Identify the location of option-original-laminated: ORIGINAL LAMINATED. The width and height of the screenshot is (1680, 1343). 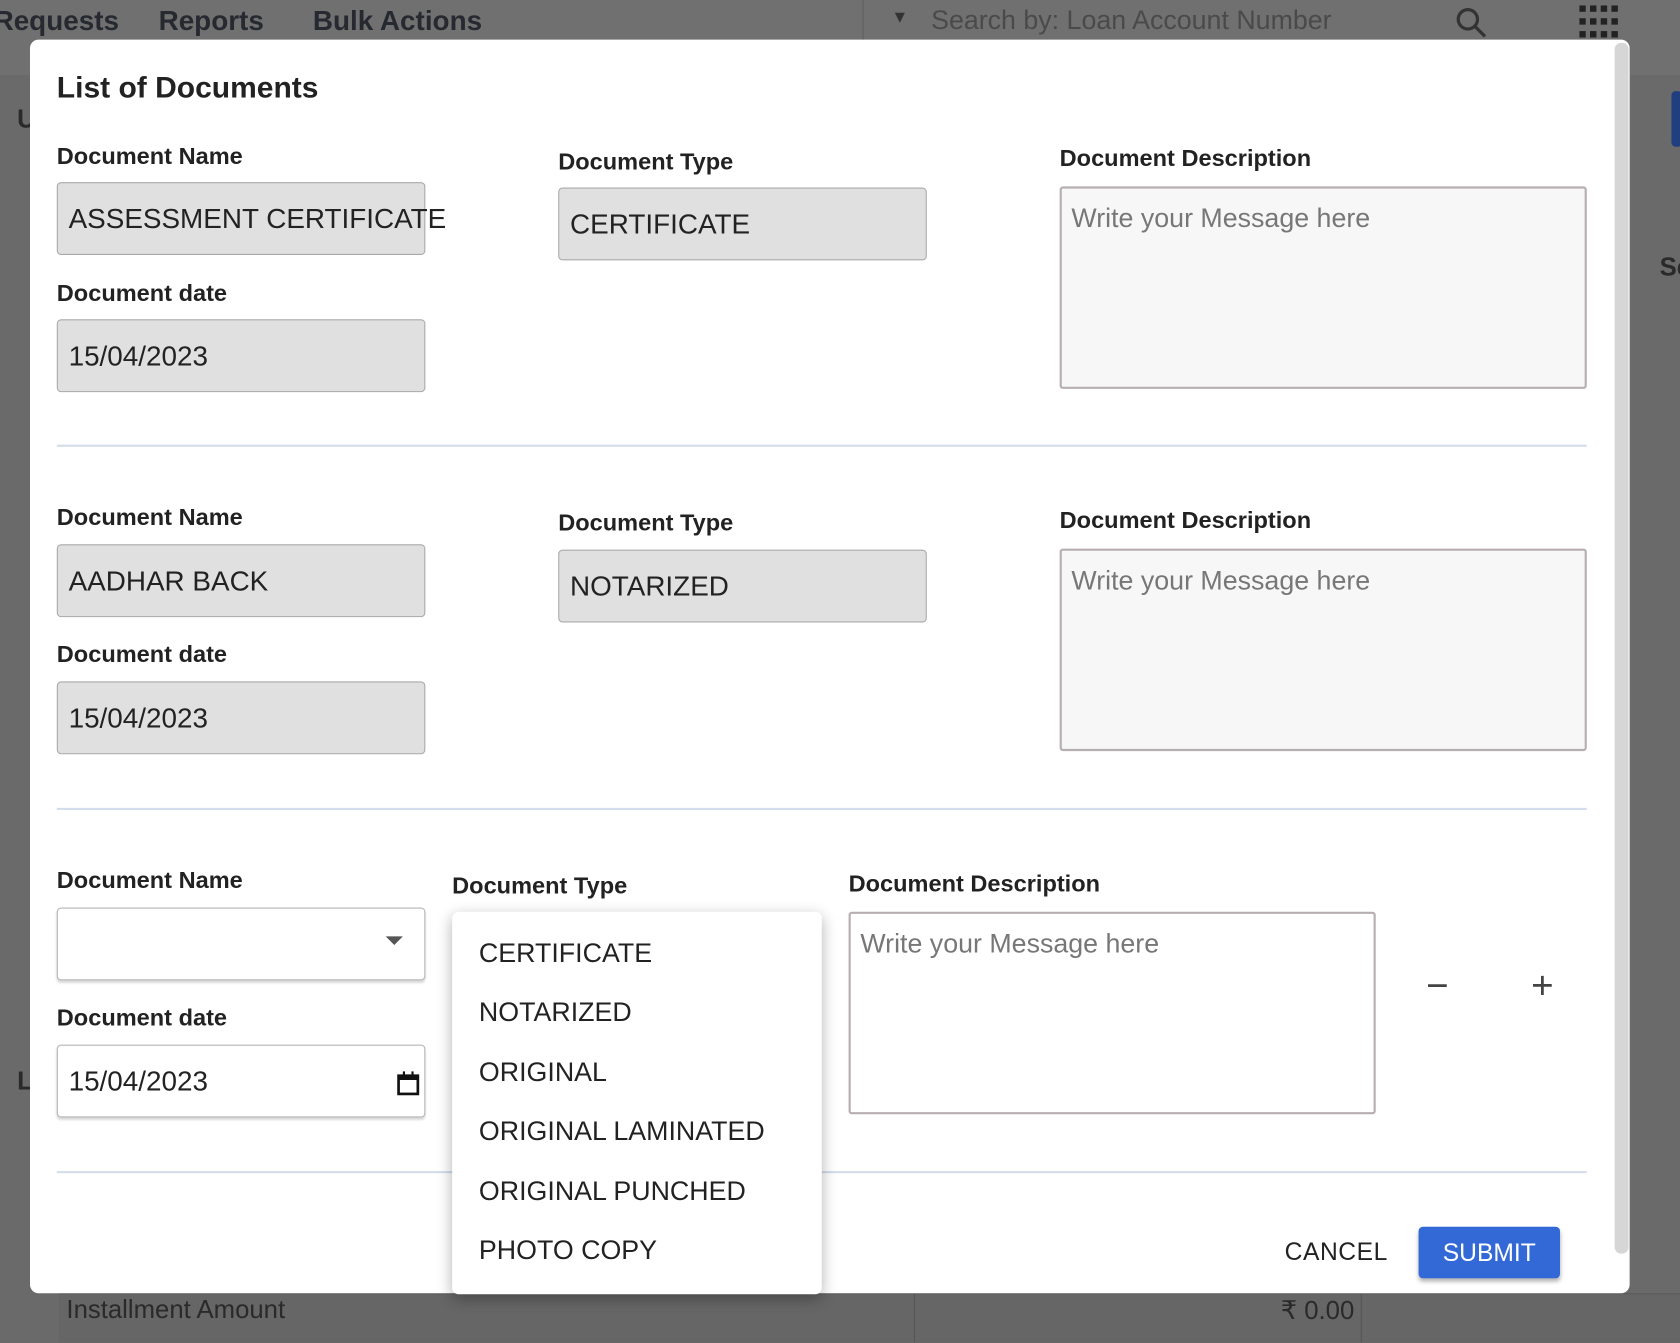
(622, 1131).